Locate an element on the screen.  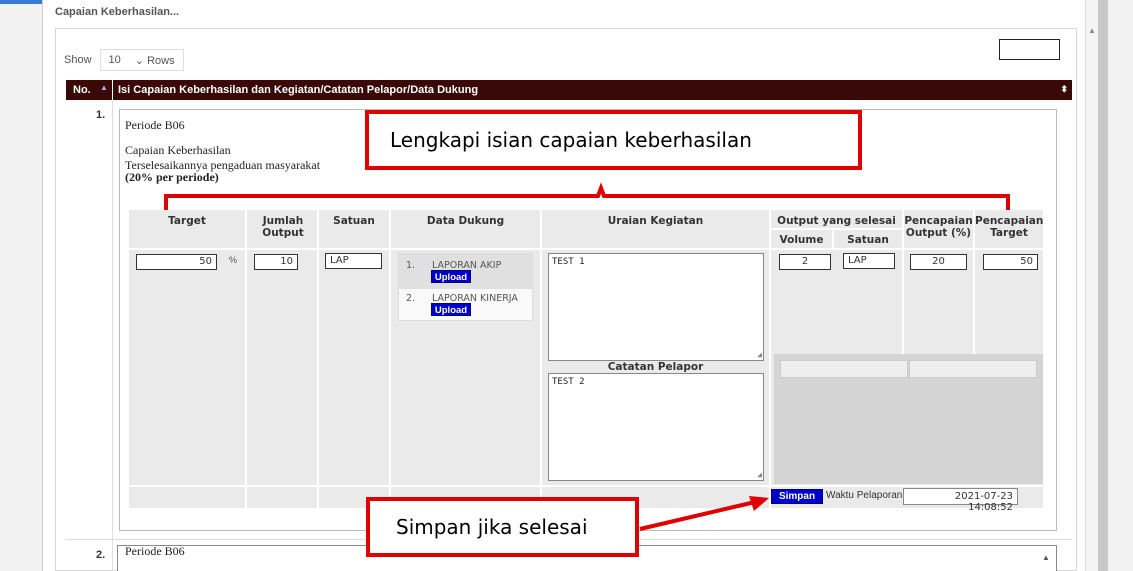
arrow-line is located at coordinates (697, 515).